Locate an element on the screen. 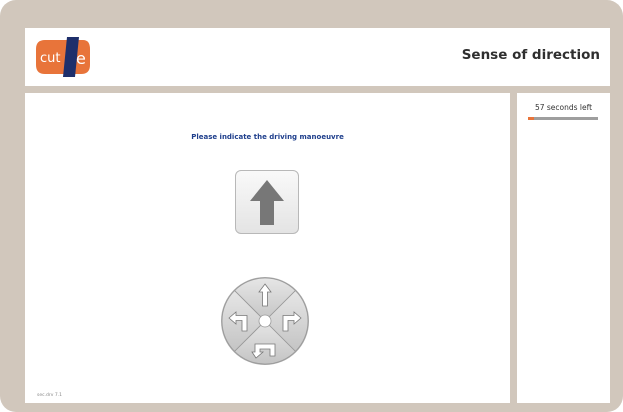  stimulus-card is located at coordinates (267, 202).